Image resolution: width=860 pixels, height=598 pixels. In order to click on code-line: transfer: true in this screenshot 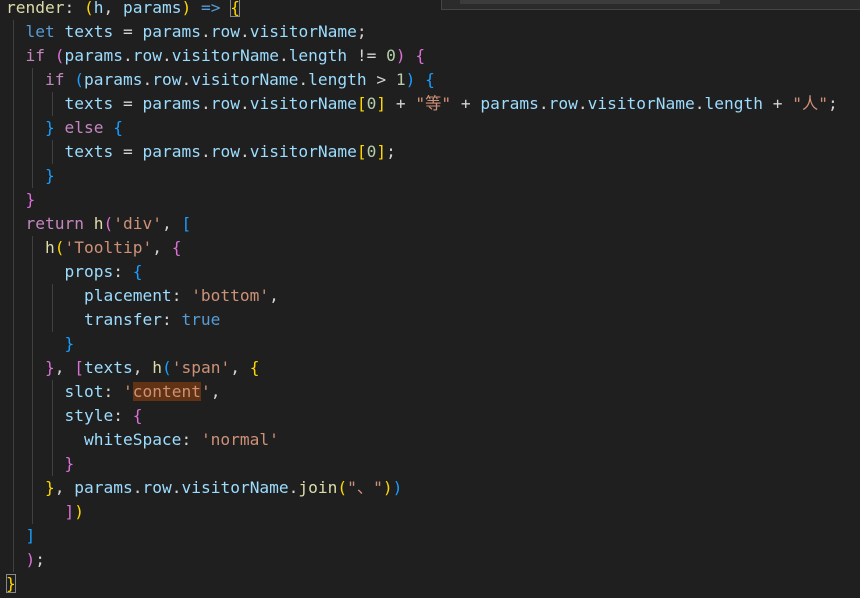, I will do `click(113, 320)`.